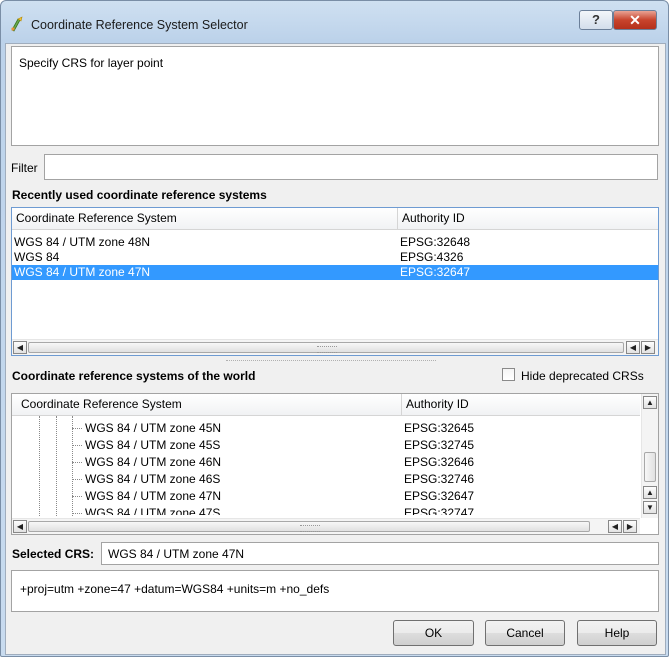 The image size is (669, 657). I want to click on crs-name: WGS 84 / UTM zone 46S, so click(153, 479).